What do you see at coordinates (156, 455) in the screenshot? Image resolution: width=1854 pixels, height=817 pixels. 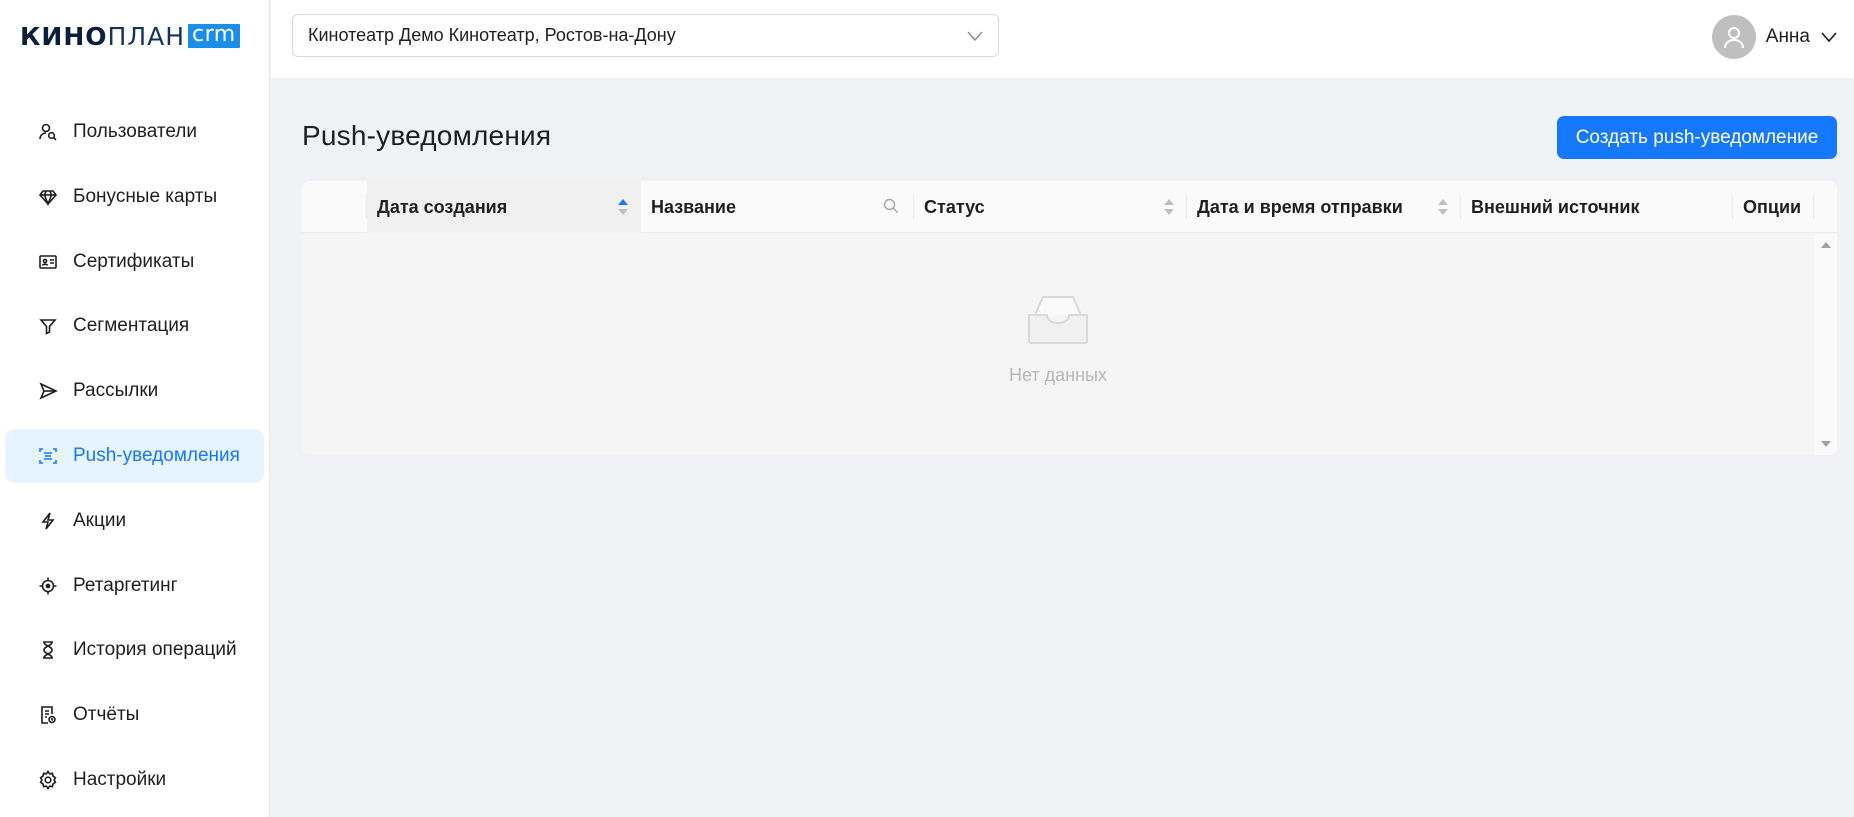 I see `sidebar-item-label: Push-уведомления` at bounding box center [156, 455].